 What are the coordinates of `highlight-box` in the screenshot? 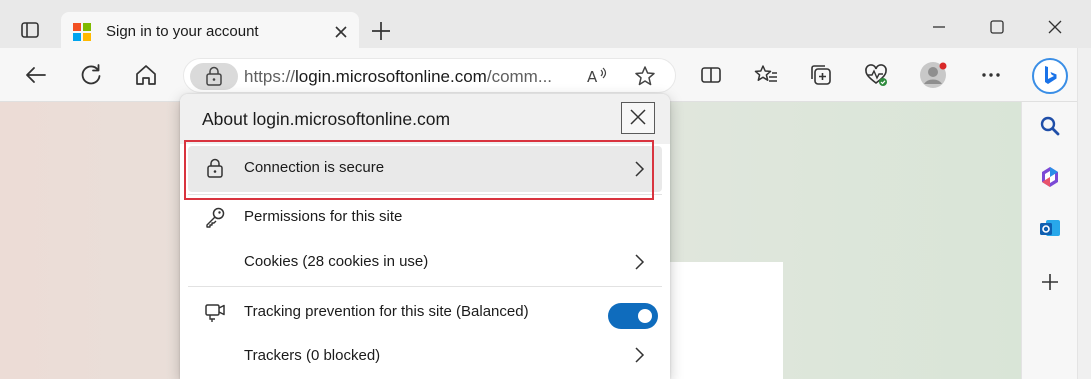 It's located at (419, 170).